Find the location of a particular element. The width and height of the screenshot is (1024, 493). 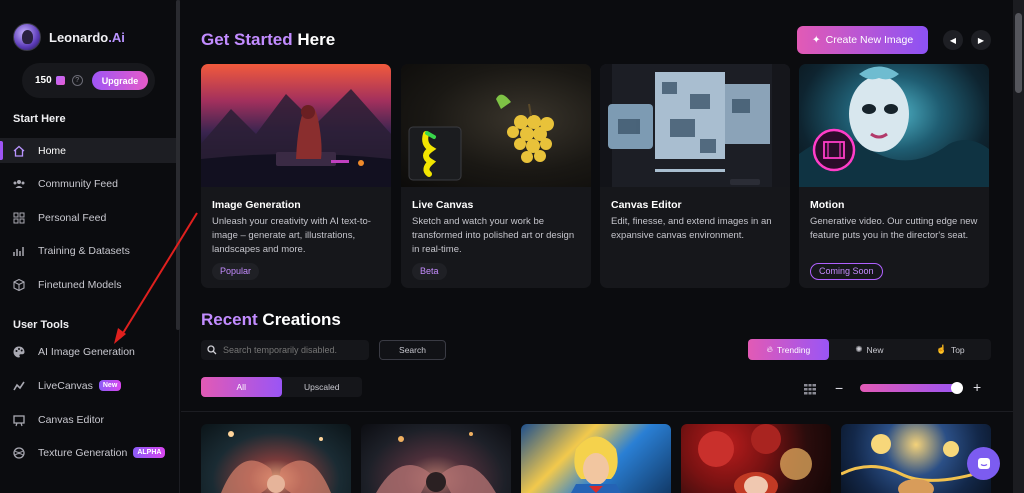

card-title: Image Generation is located at coordinates (256, 205).